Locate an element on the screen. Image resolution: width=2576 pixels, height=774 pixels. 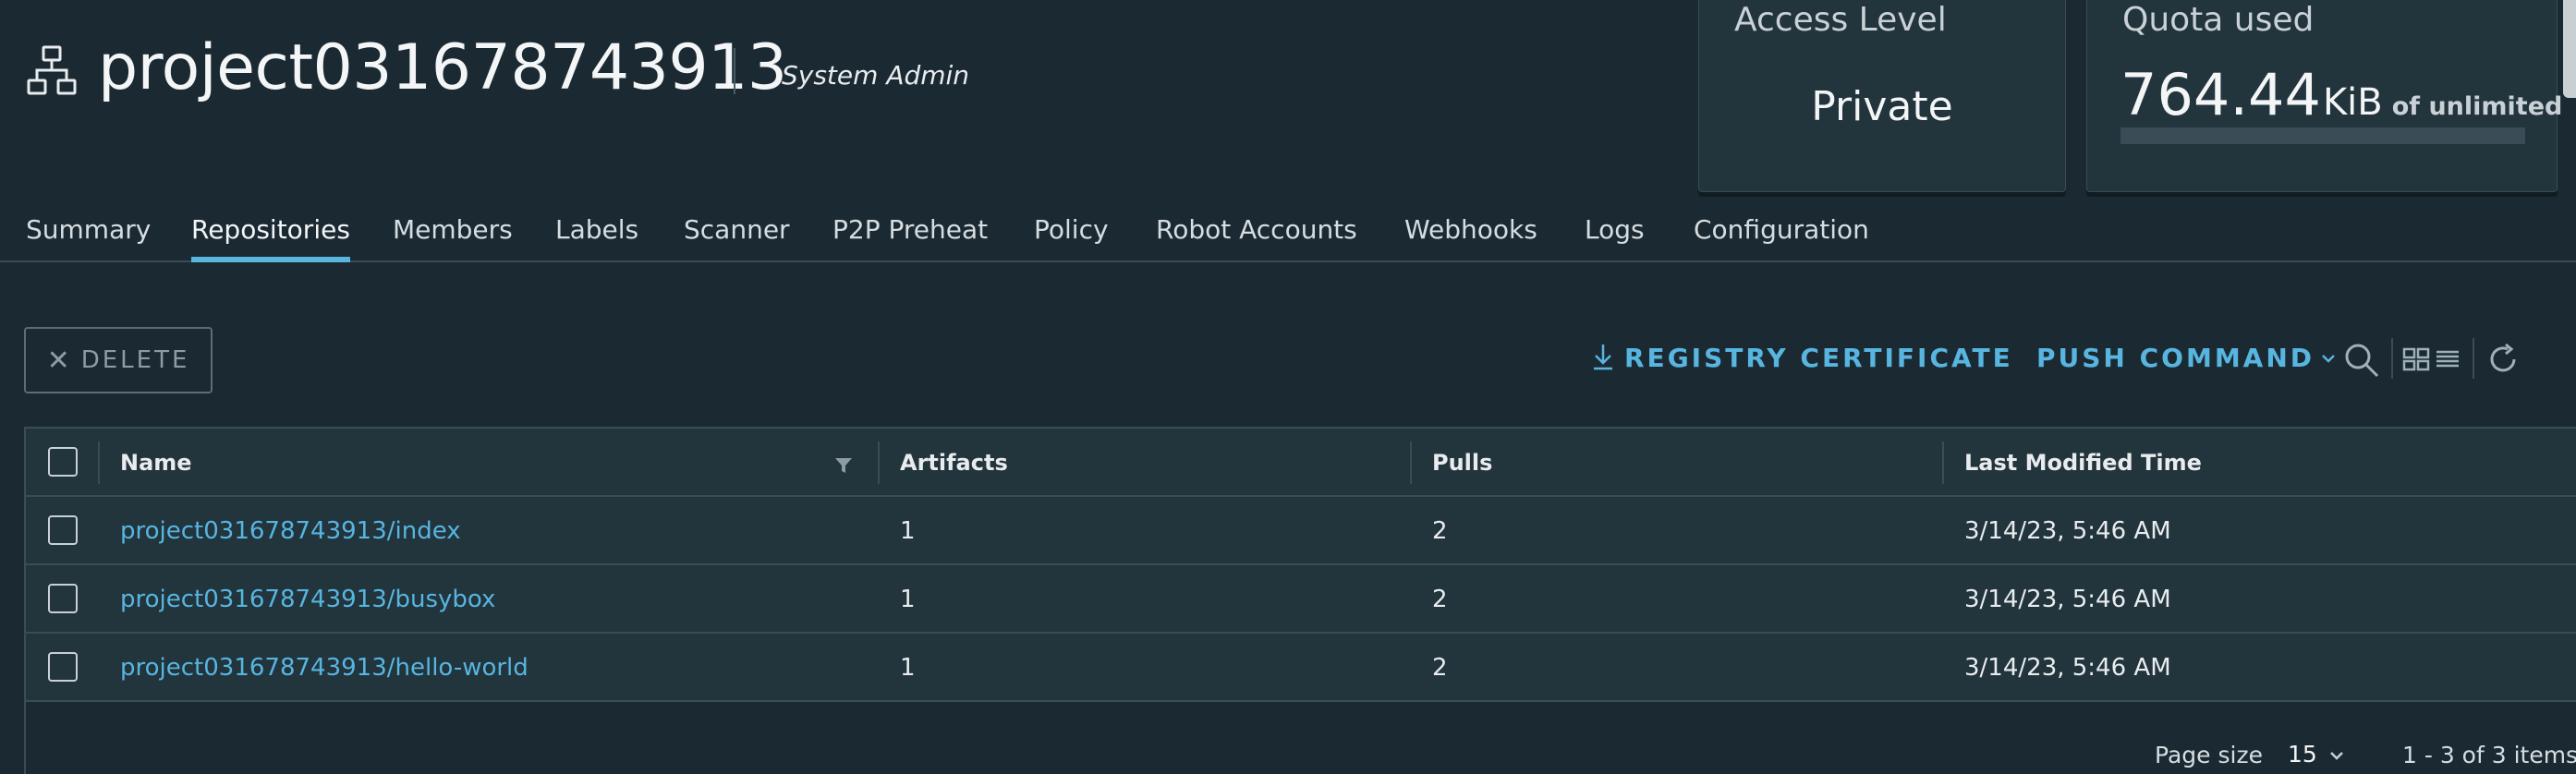
tab-p2p-preheat: P2P Preheat is located at coordinates (910, 230).